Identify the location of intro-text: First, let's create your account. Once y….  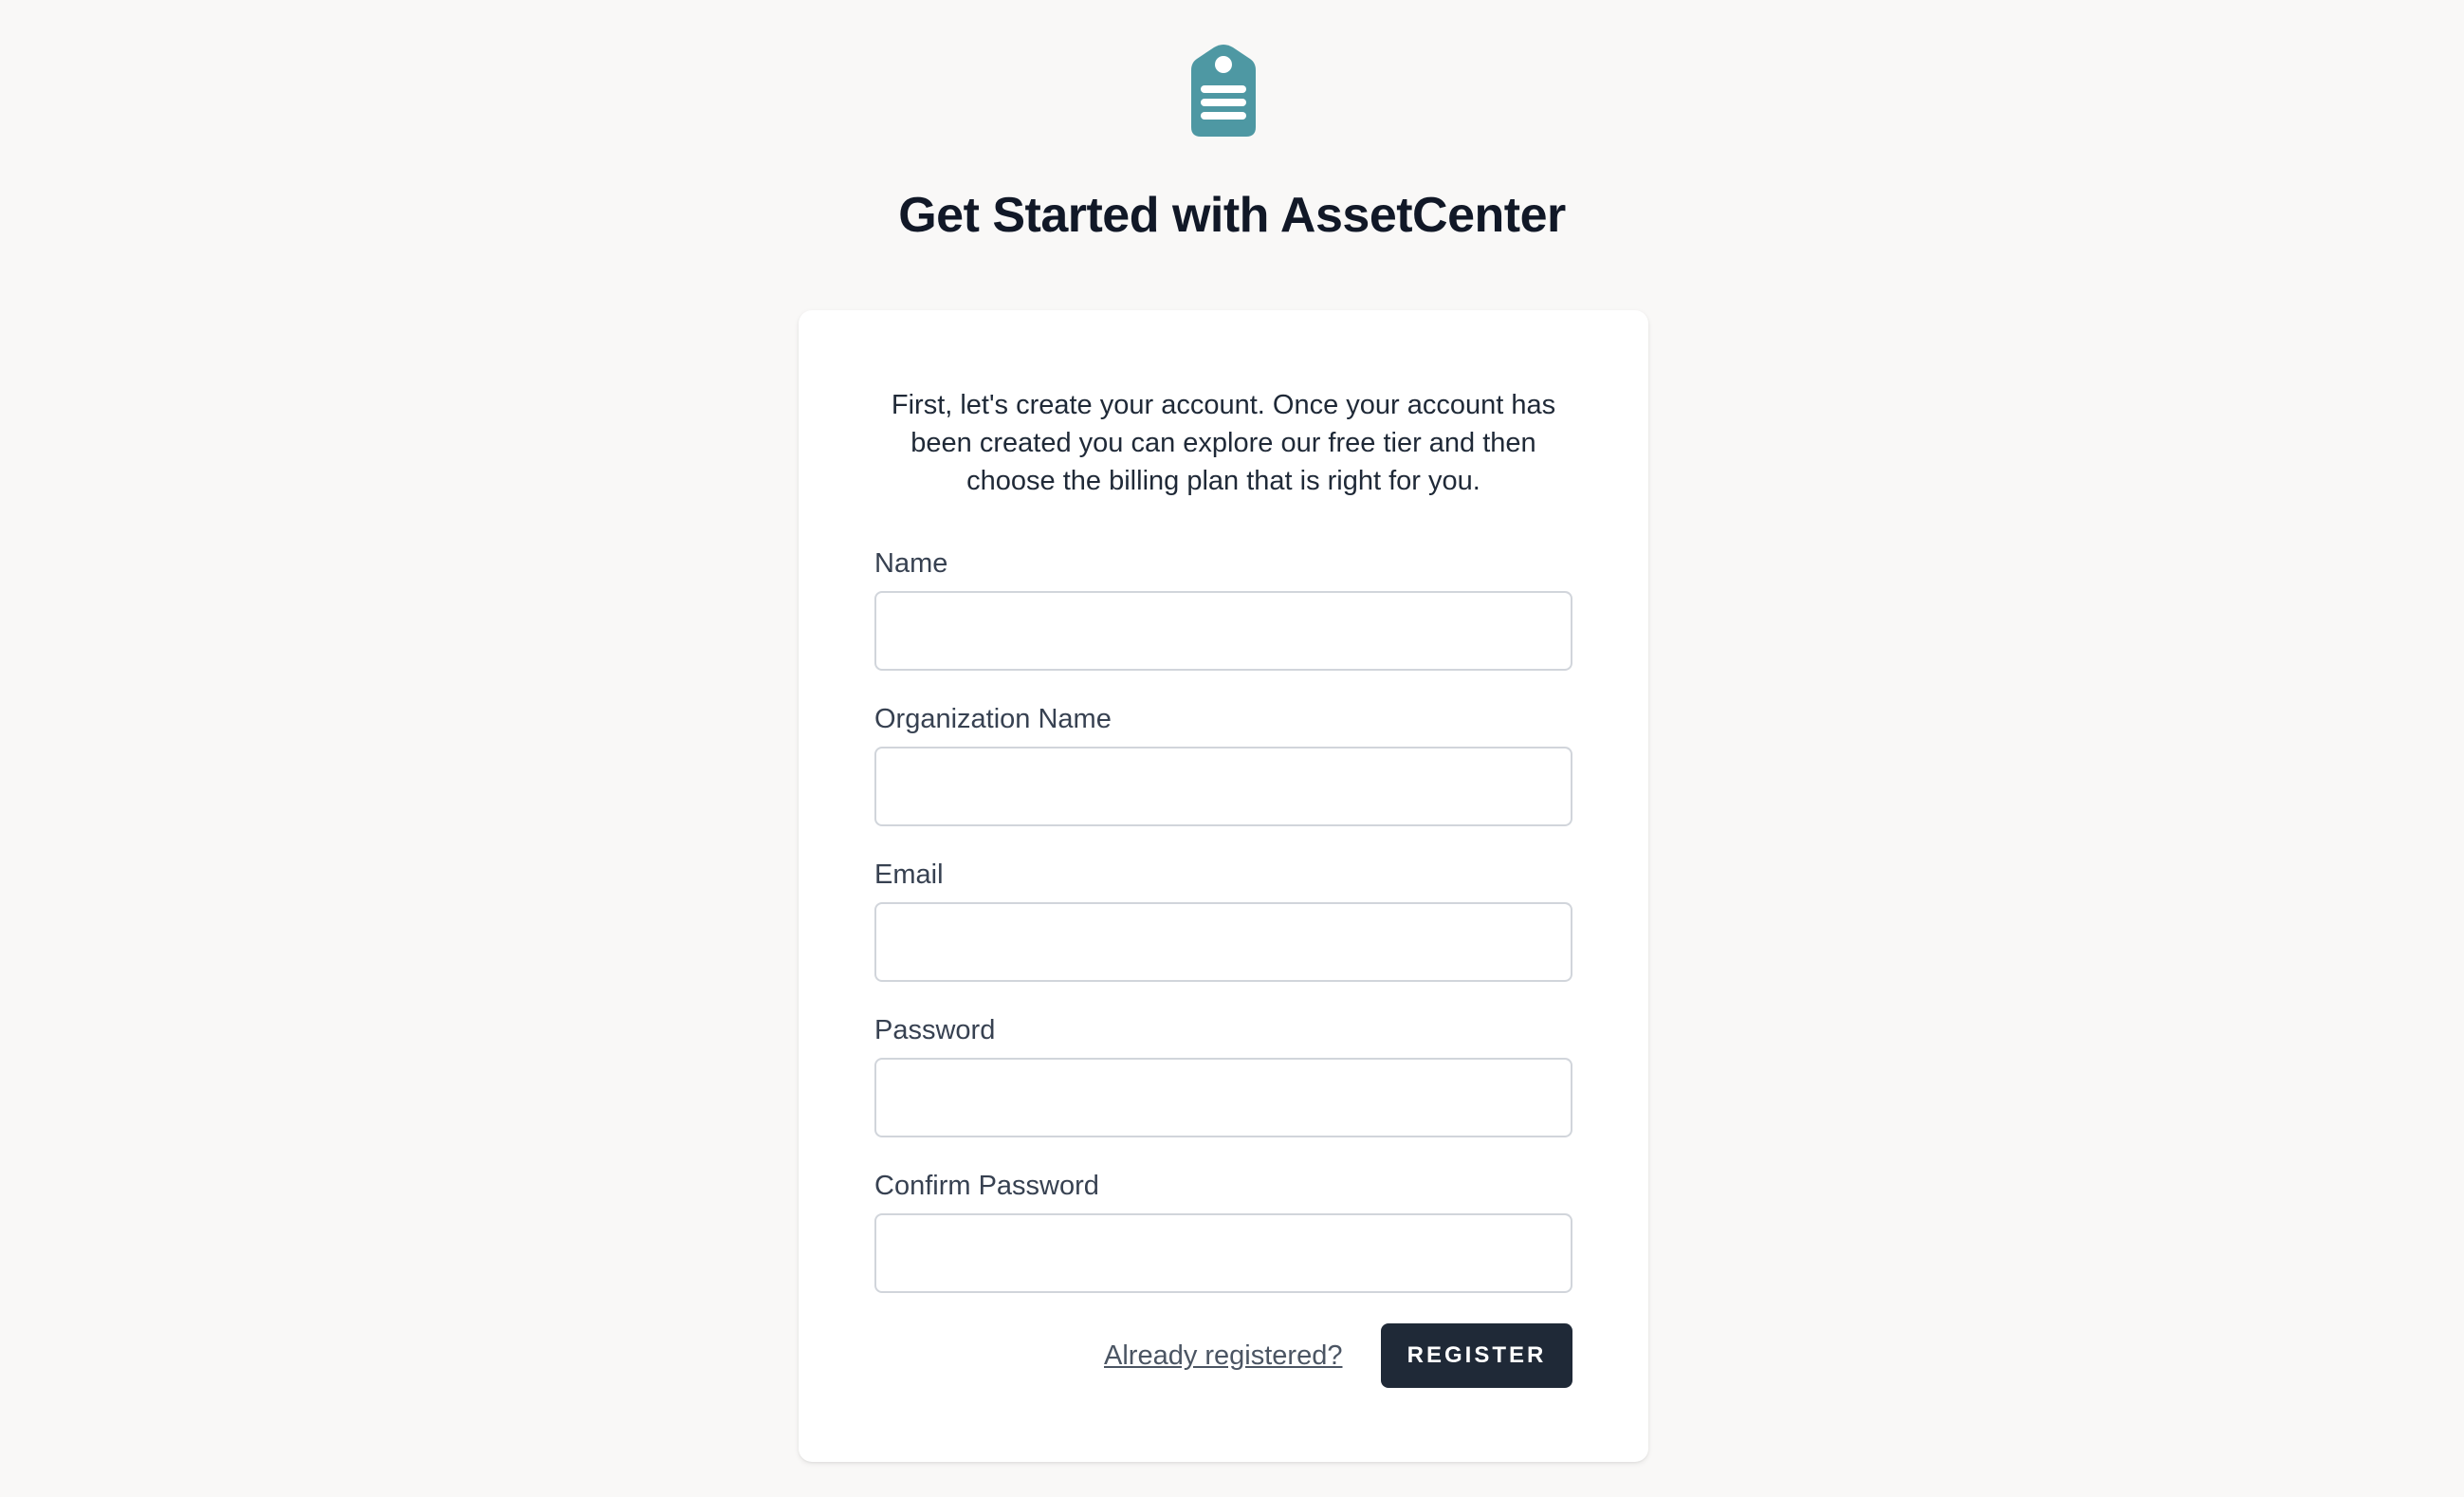
(1223, 443).